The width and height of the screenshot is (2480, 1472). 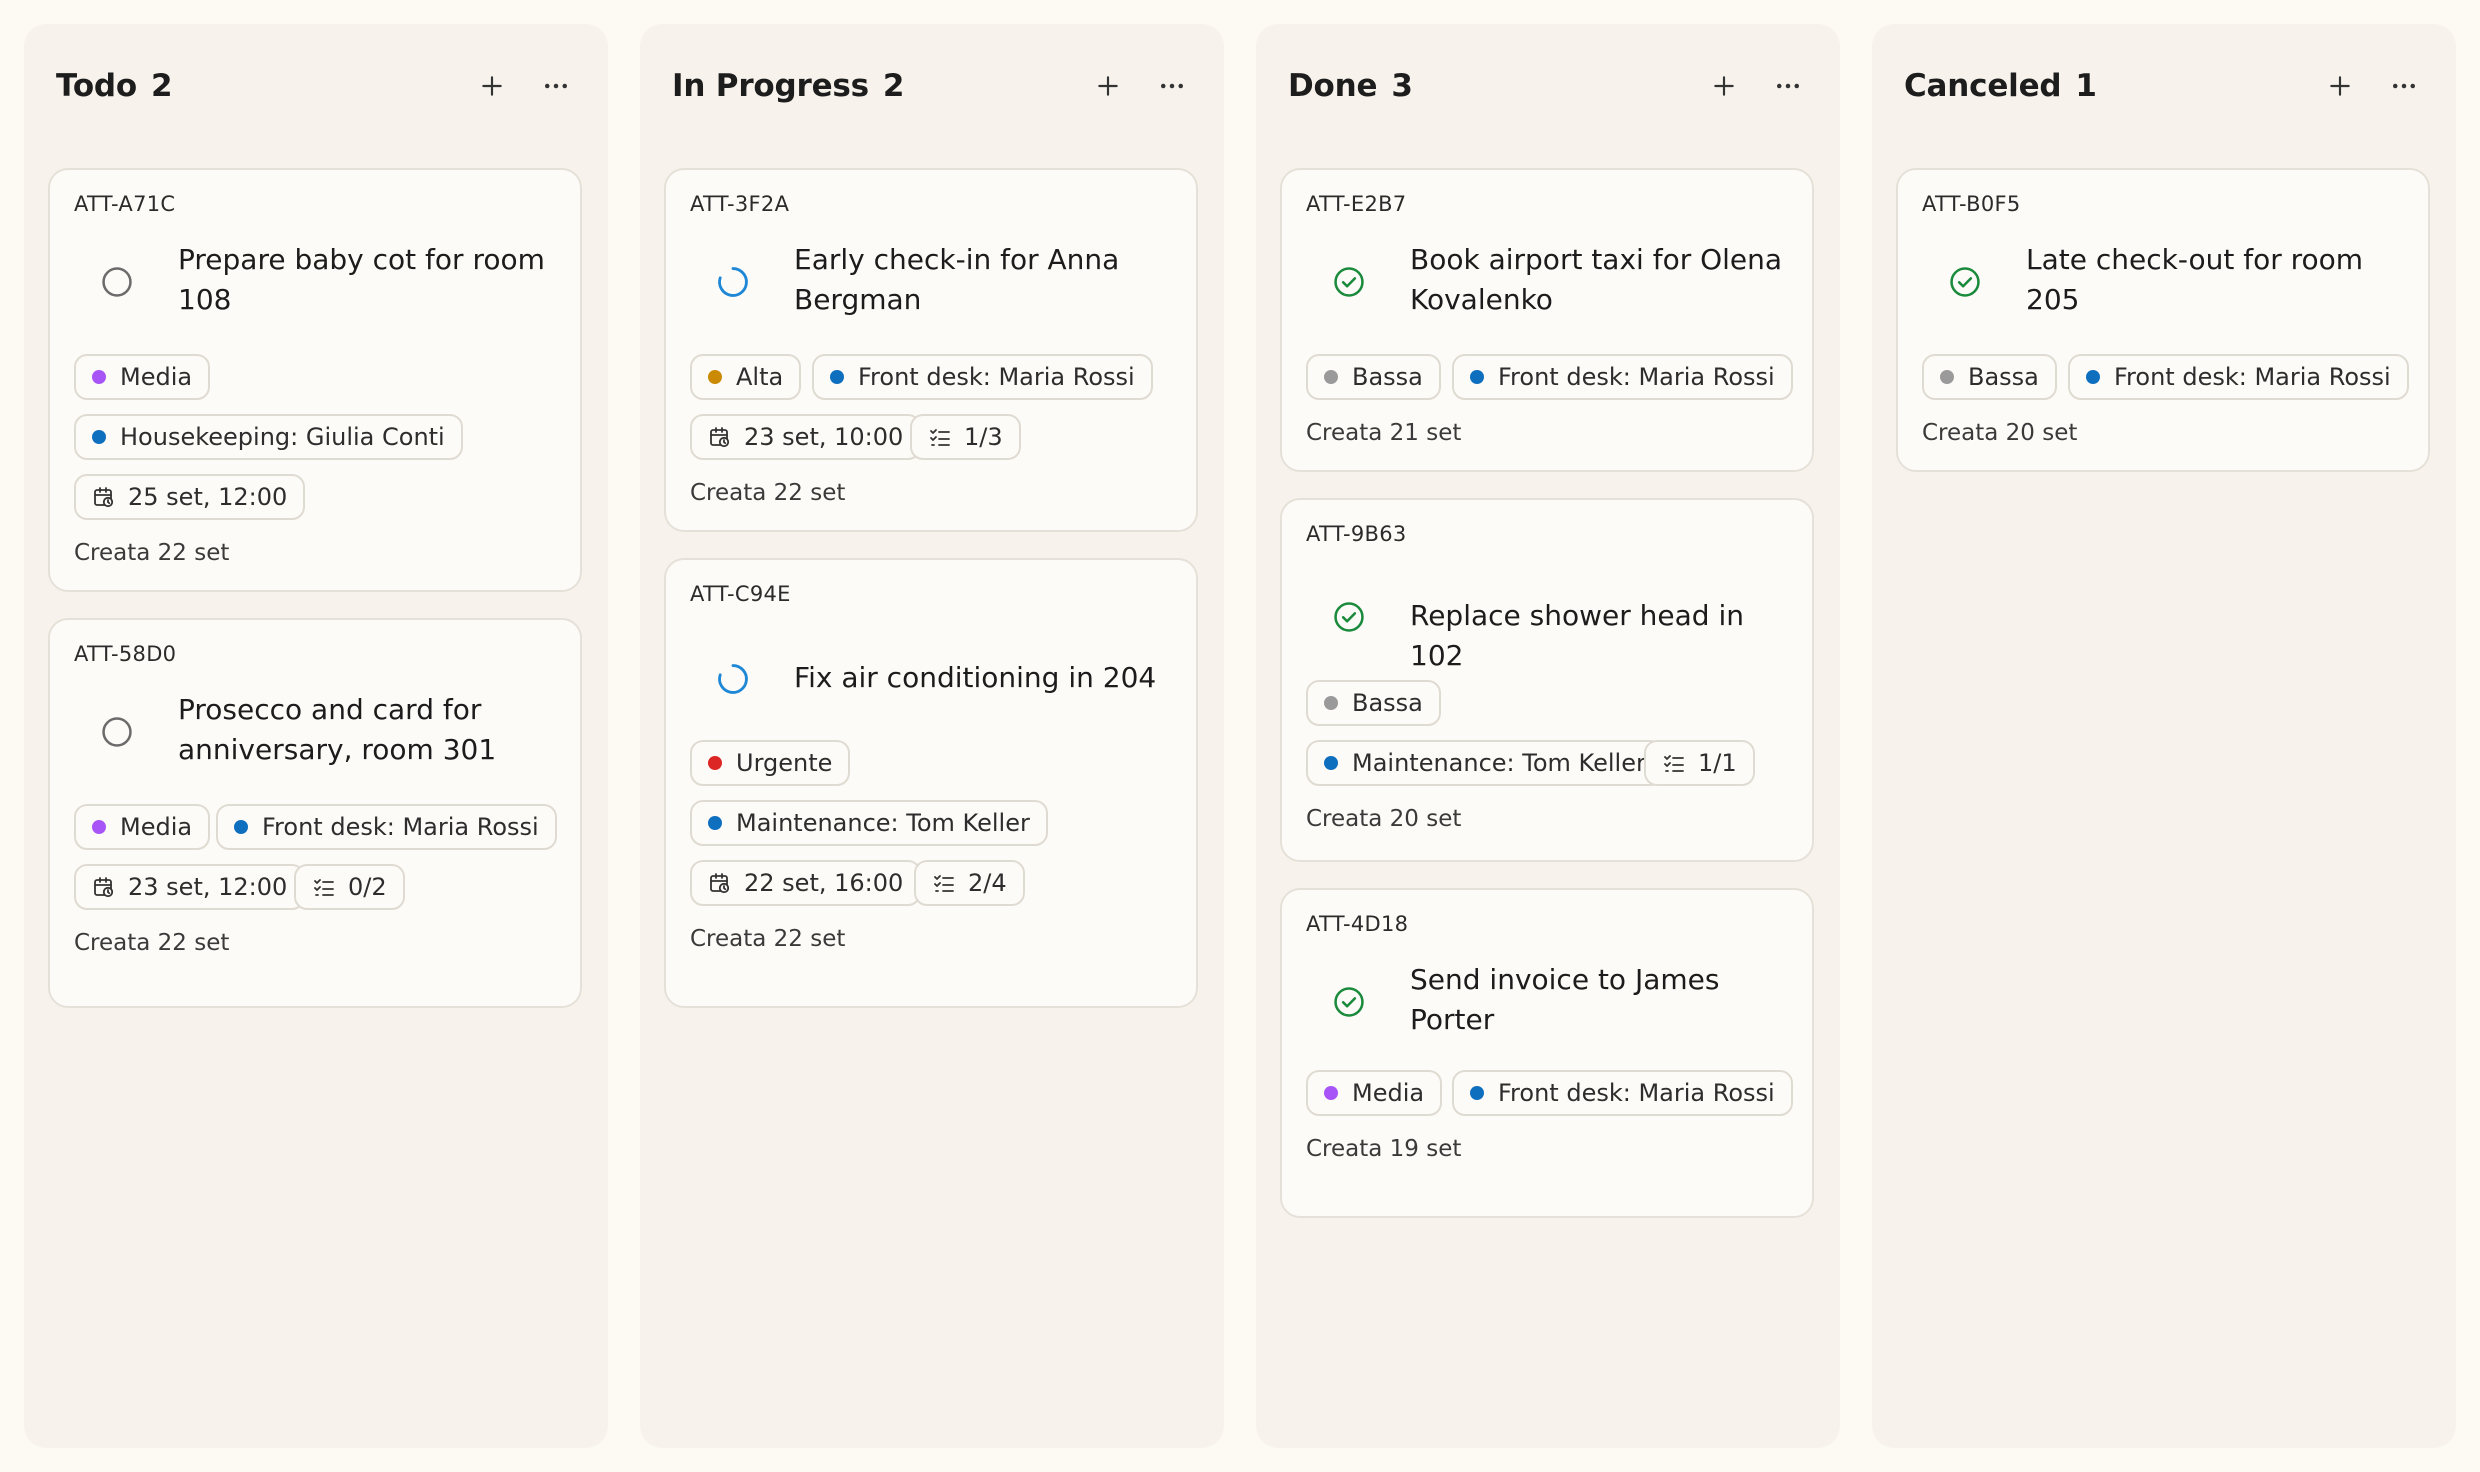 I want to click on task-title: Send invoice to James Porter, so click(x=1565, y=999).